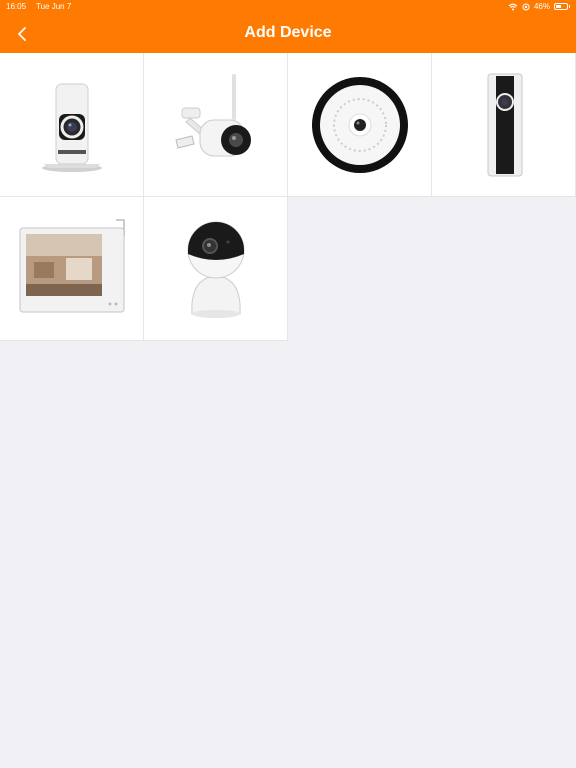 The width and height of the screenshot is (576, 768). I want to click on device-tile-video-monitor, so click(72, 269).